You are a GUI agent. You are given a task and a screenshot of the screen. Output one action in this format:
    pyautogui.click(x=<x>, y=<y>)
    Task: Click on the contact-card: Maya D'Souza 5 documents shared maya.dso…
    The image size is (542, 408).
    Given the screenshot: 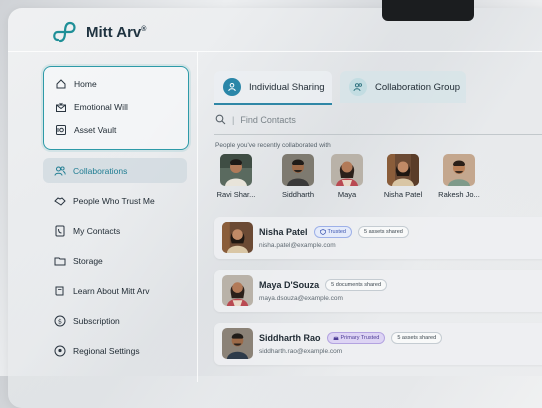 What is the action you would take?
    pyautogui.click(x=378, y=291)
    